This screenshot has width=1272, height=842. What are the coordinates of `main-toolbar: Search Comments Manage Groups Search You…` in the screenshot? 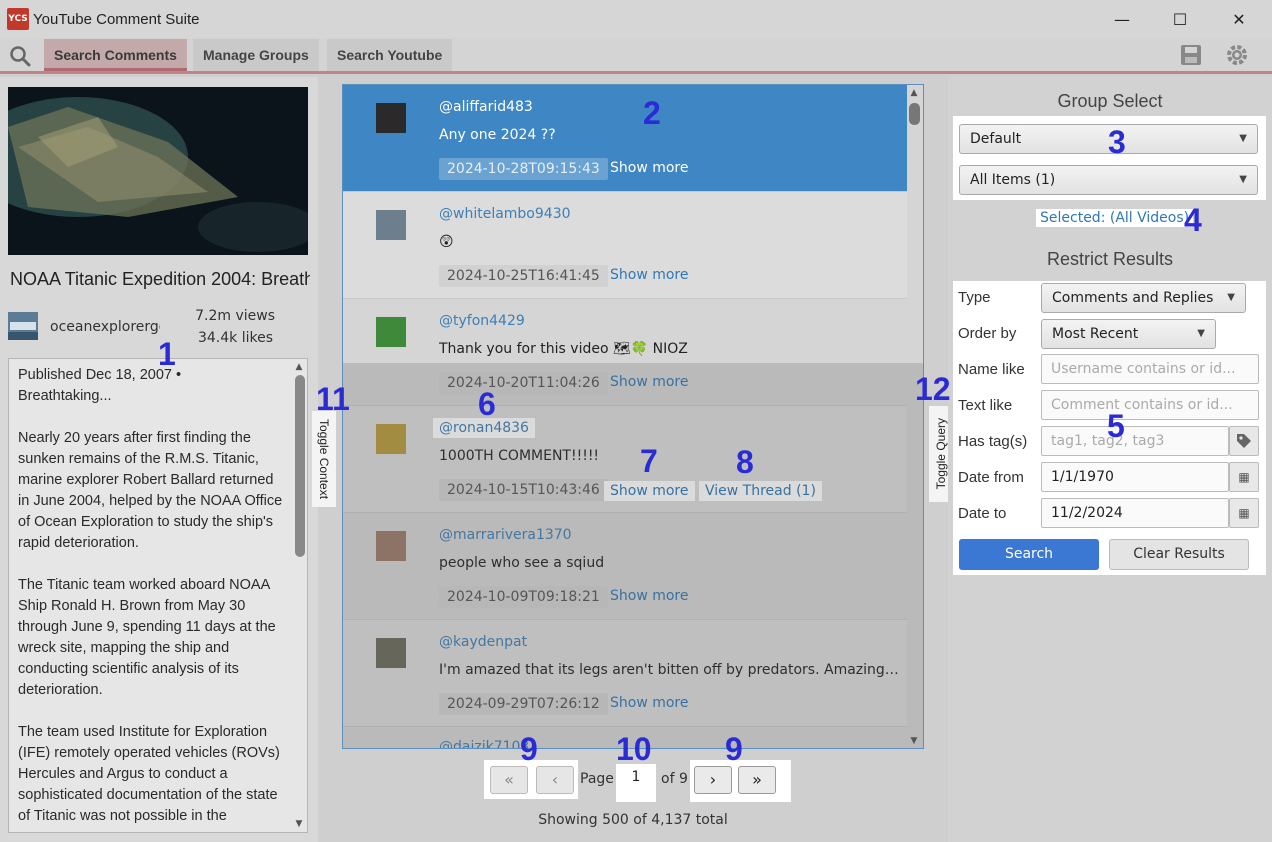 It's located at (636, 56).